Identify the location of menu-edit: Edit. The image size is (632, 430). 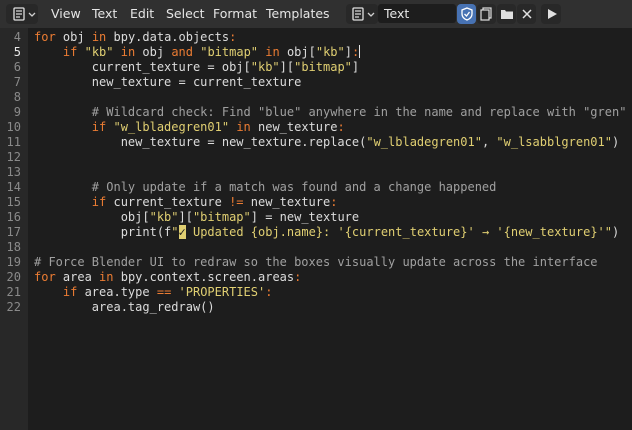
(142, 14).